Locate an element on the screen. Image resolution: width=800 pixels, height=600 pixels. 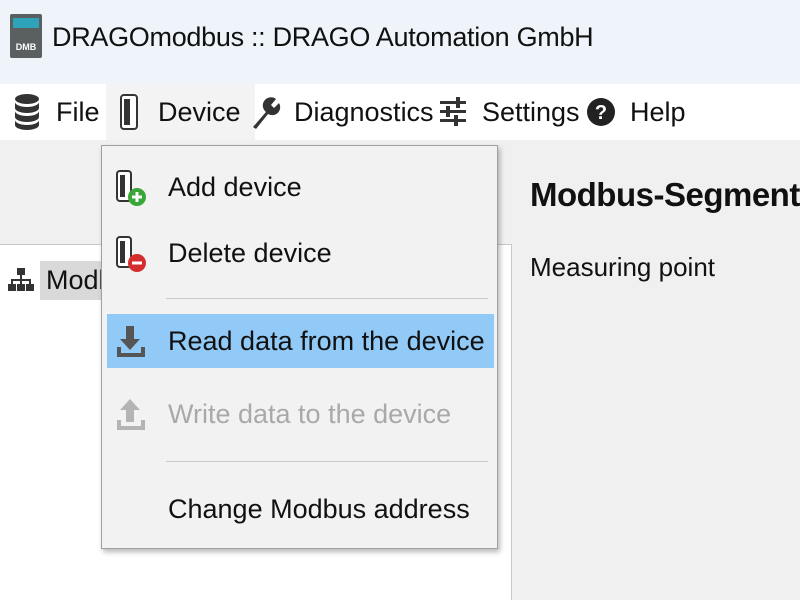
menu-item-label: Change Modbus address is located at coordinates (319, 508).